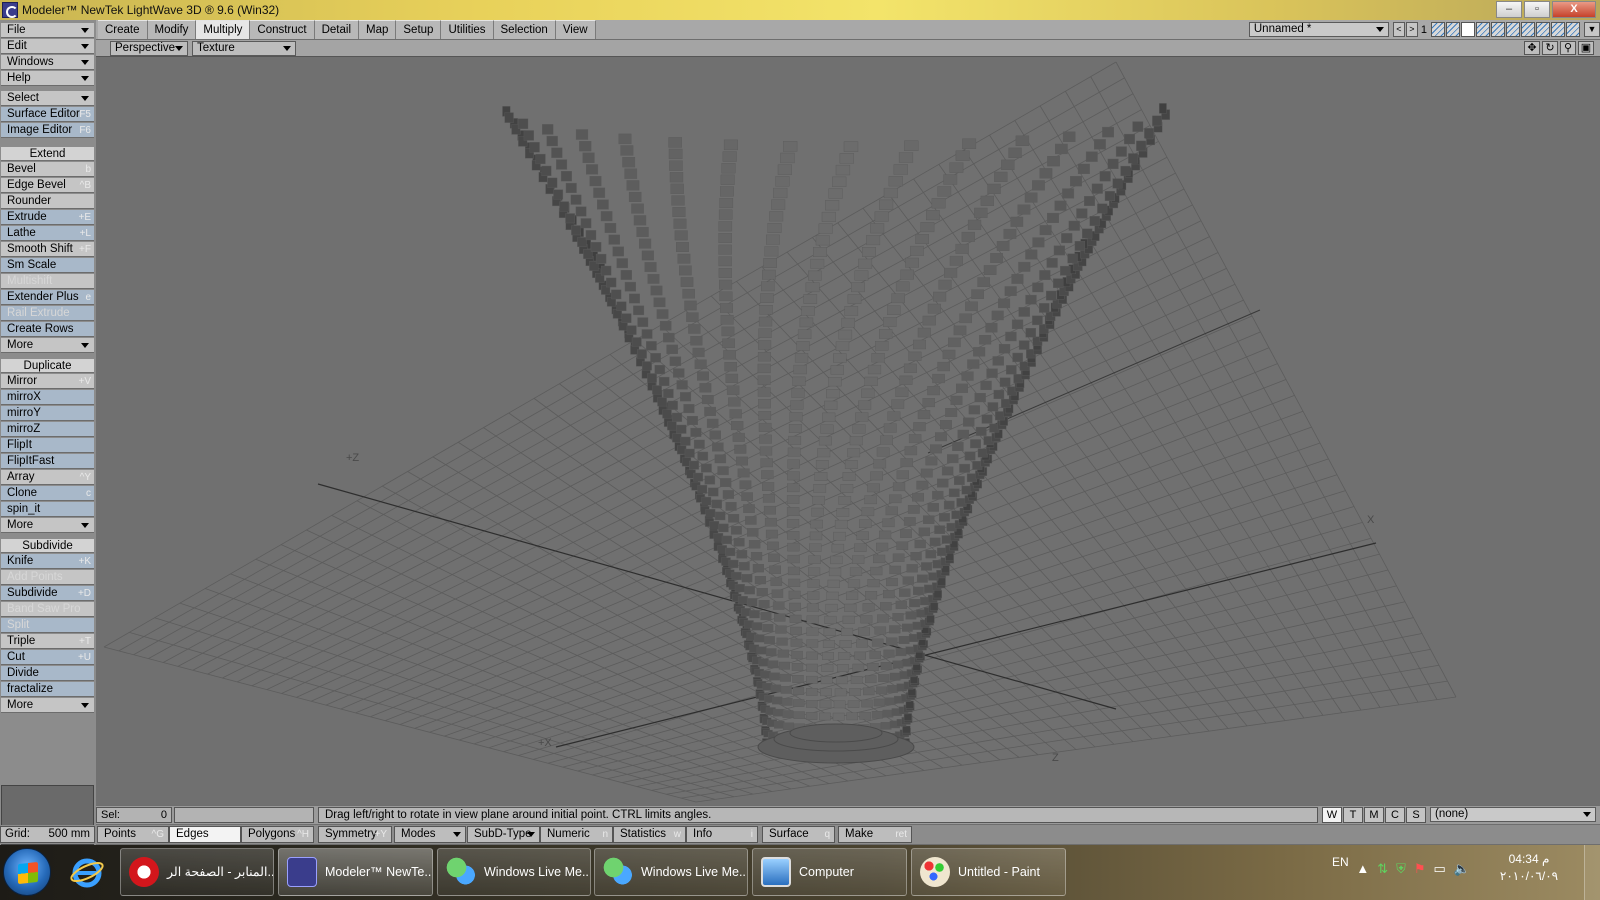 The image size is (1600, 900). What do you see at coordinates (47, 217) in the screenshot?
I see `extrude-button: Extrude +E` at bounding box center [47, 217].